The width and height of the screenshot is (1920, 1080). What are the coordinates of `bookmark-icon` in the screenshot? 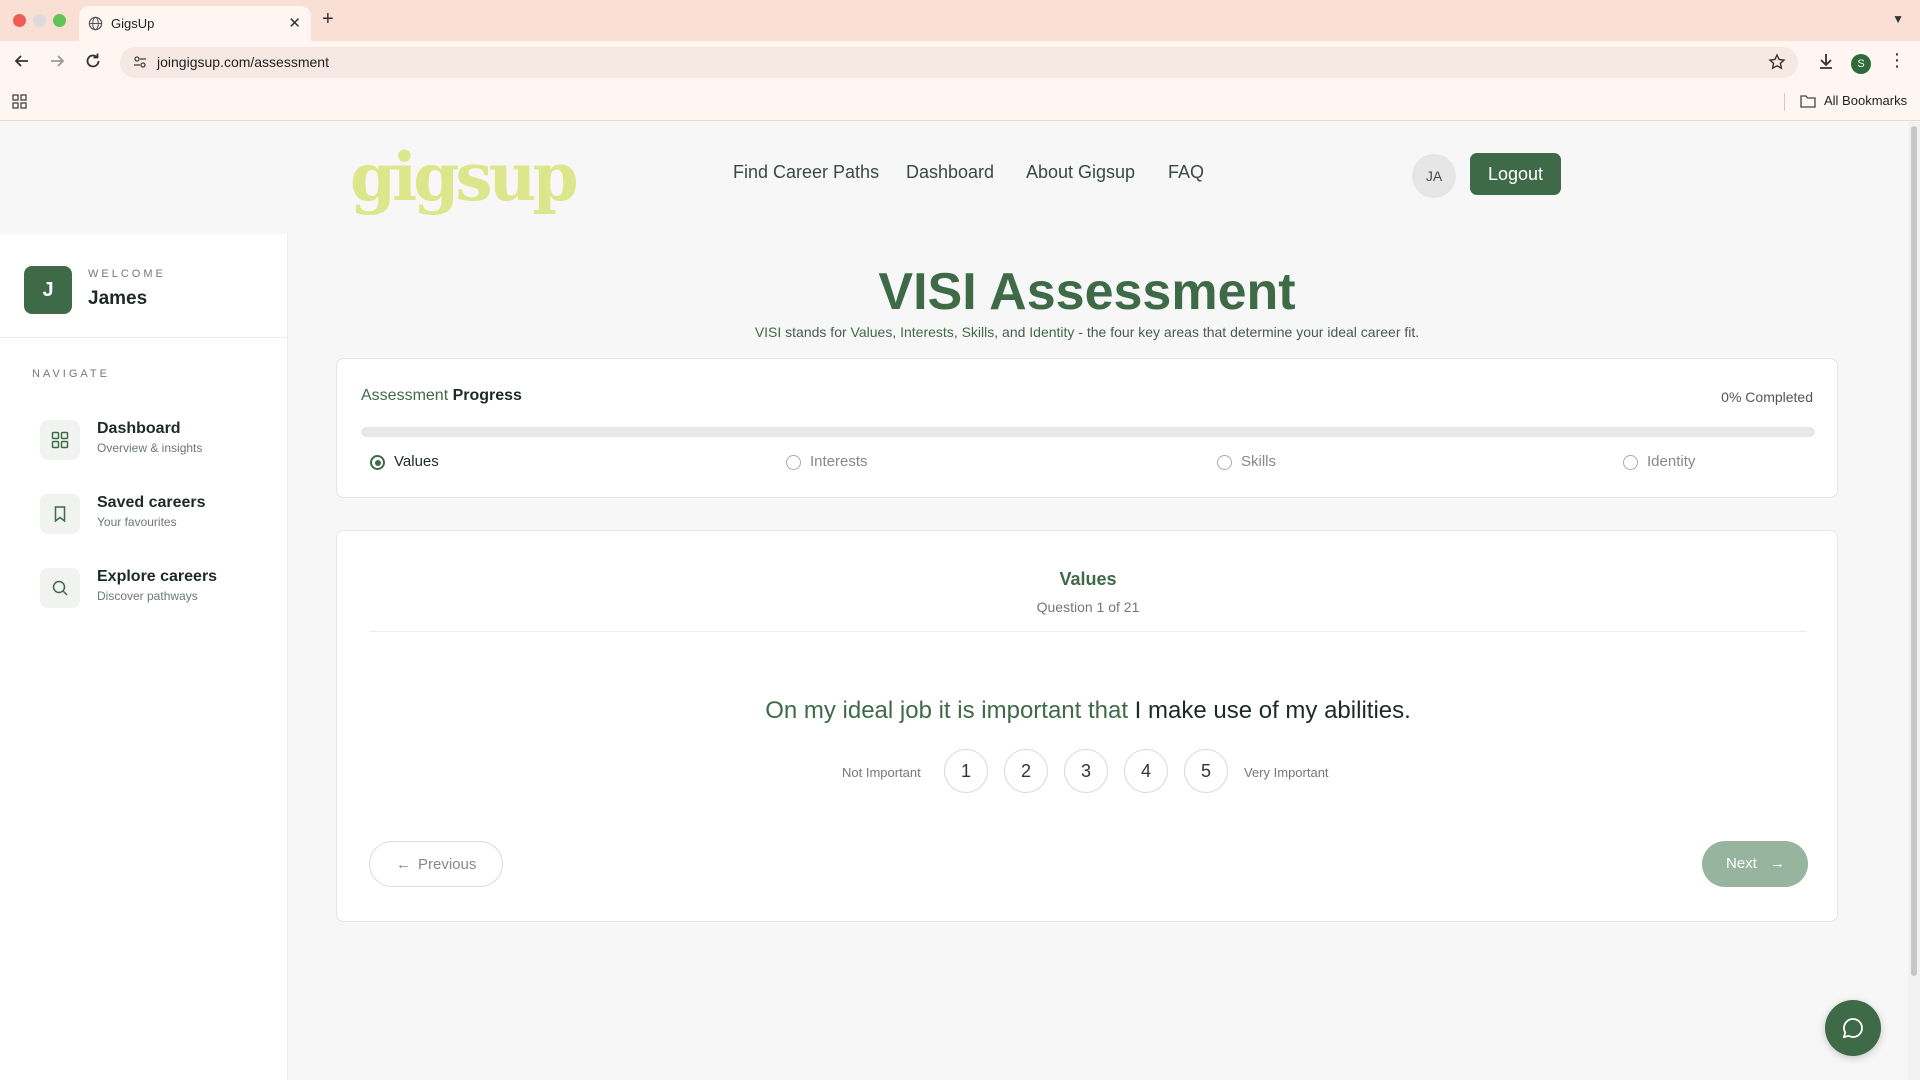 It's located at (60, 514).